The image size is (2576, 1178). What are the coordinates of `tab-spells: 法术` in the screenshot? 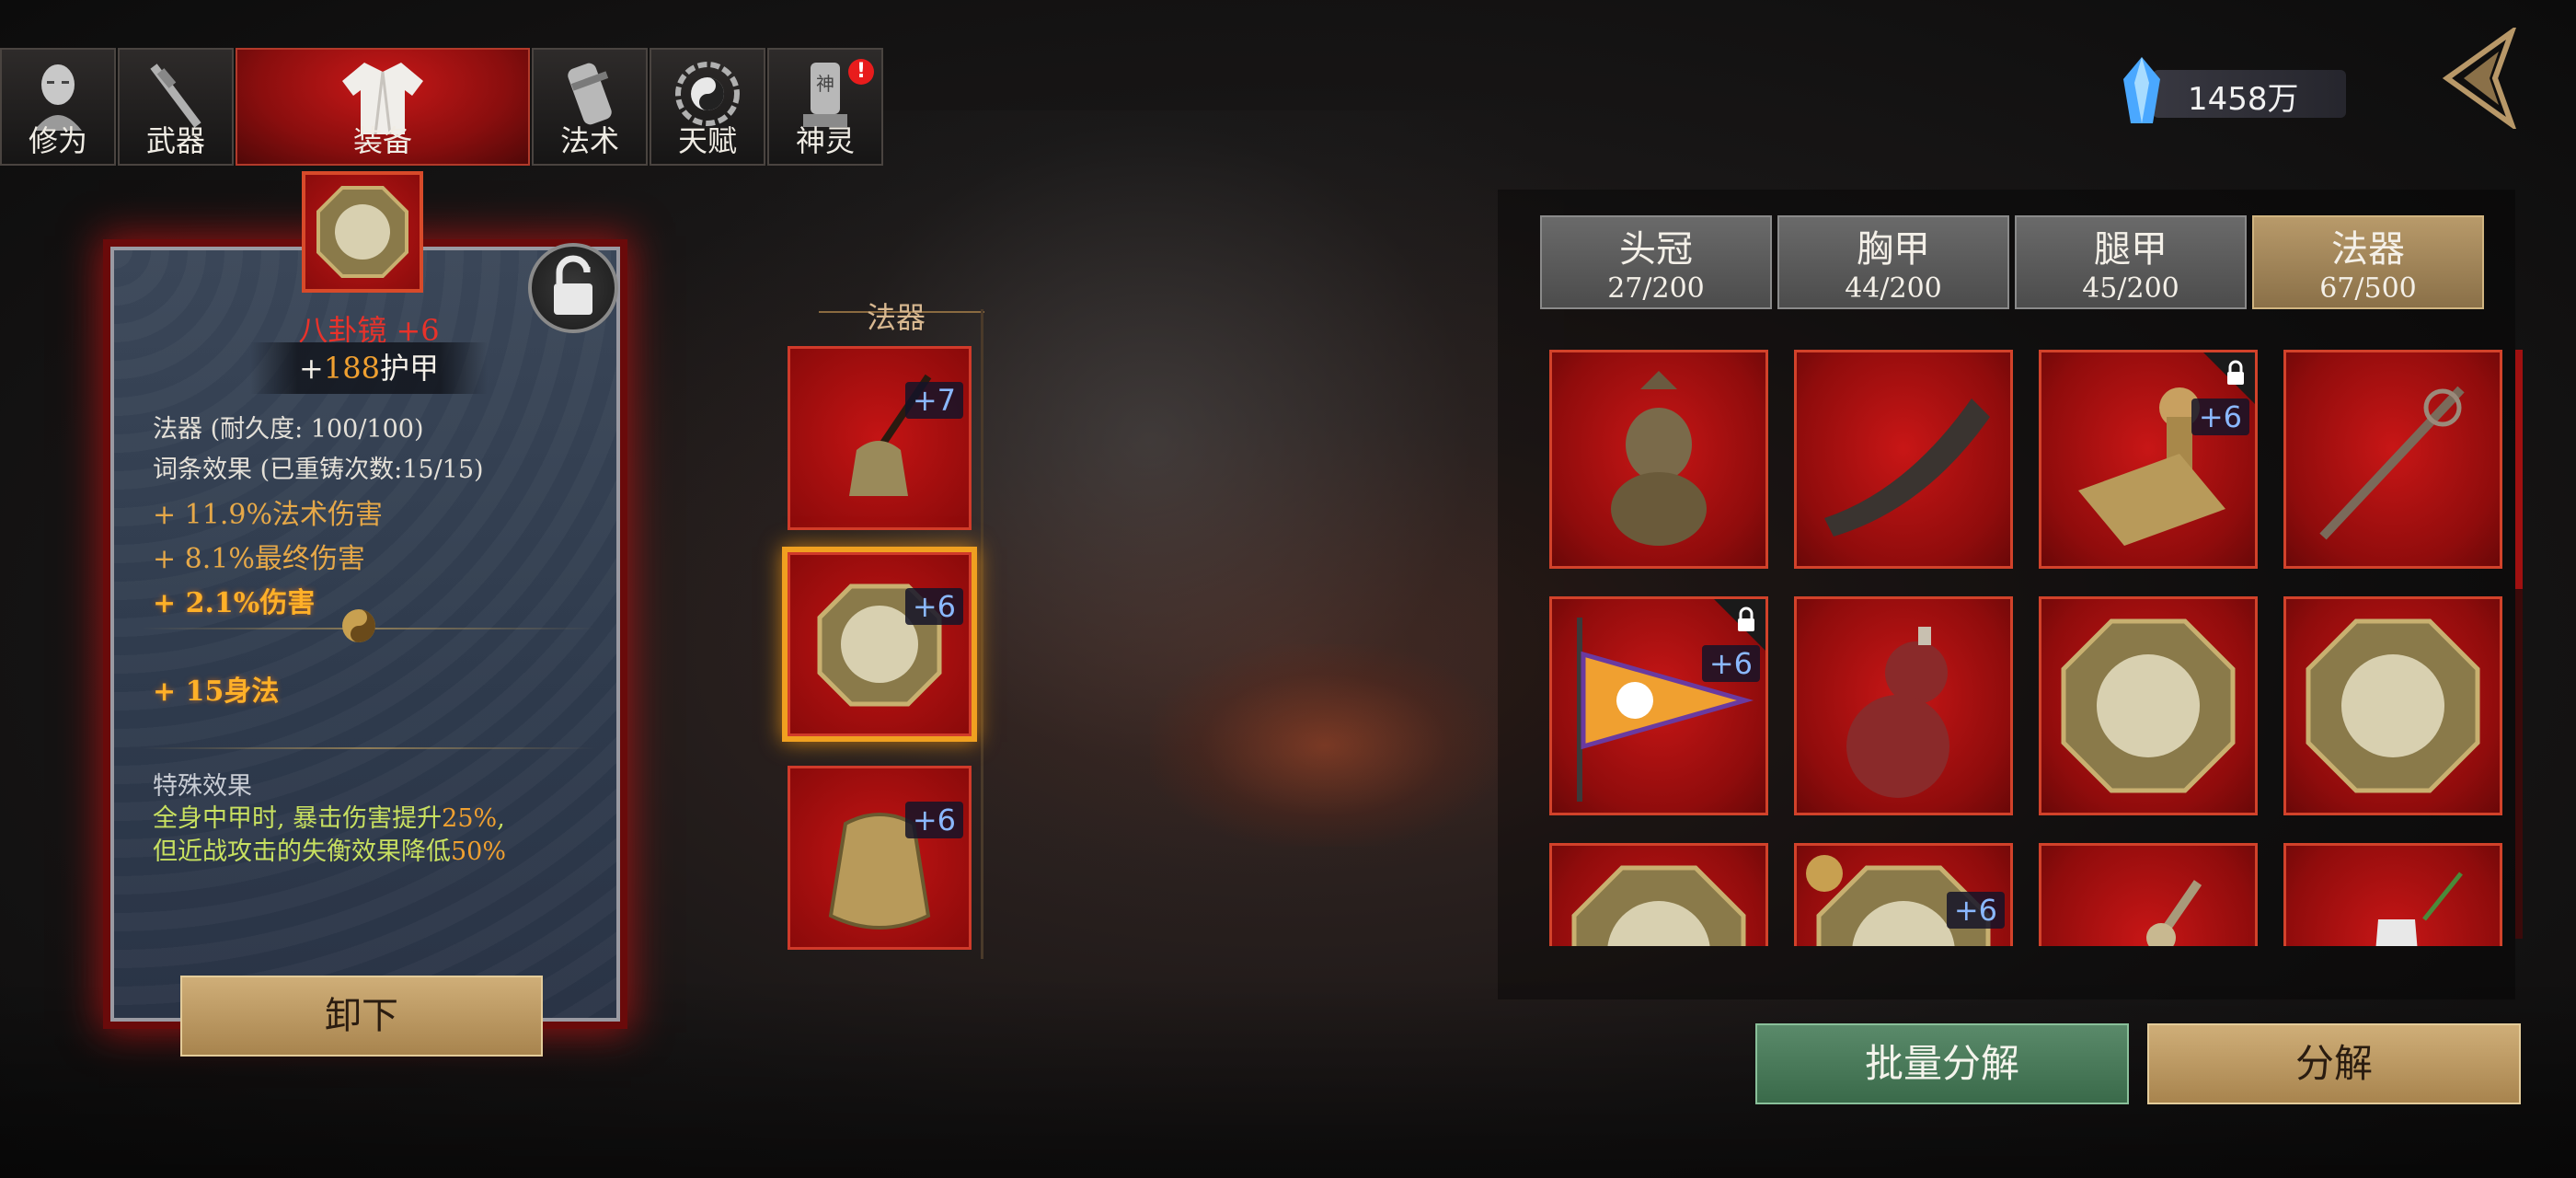 It's located at (590, 107).